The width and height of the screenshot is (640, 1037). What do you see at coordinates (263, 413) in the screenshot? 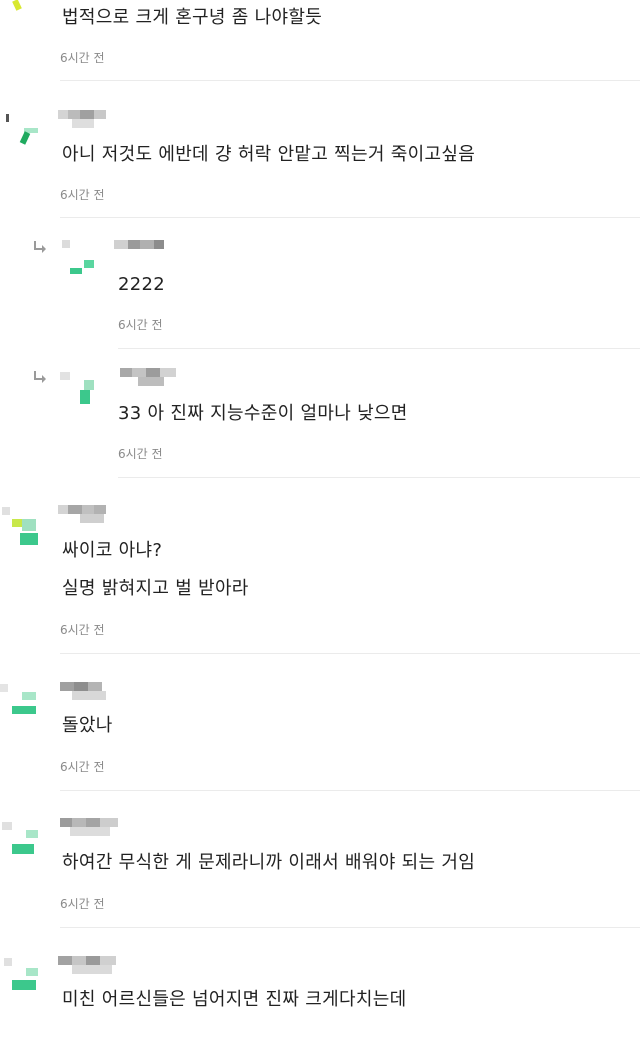
I see `comment-text: 33 아 진짜 지능수준이 얼마나 낮으면` at bounding box center [263, 413].